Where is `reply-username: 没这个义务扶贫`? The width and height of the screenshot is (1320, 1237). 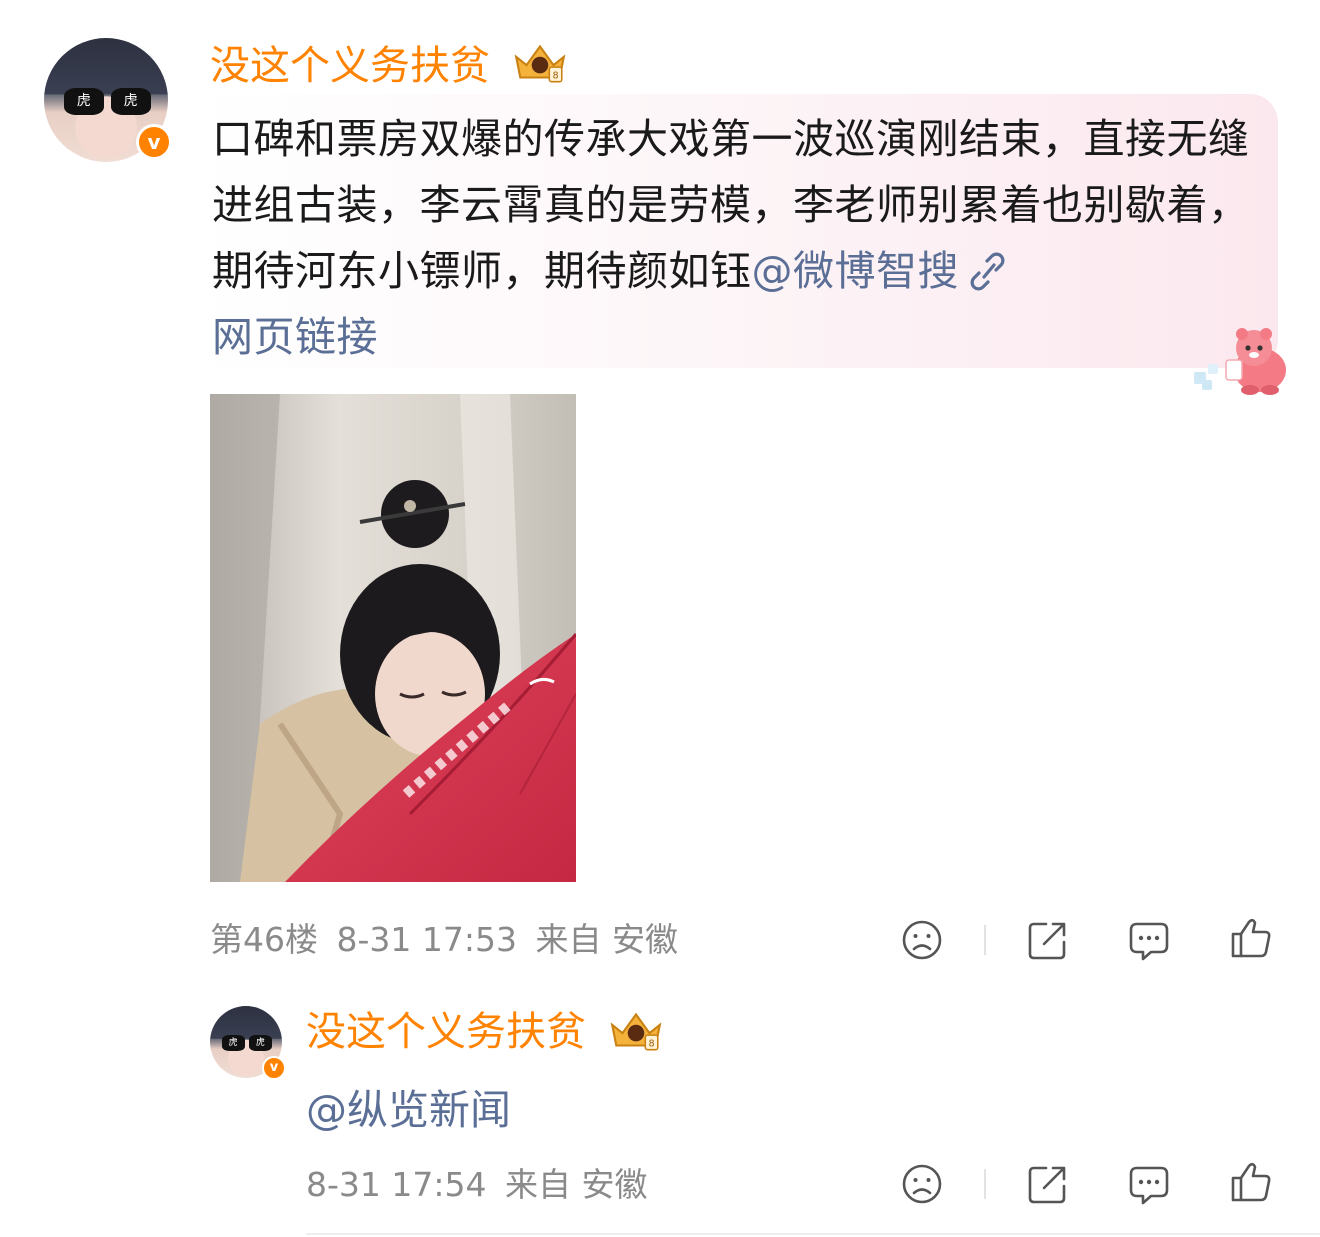 reply-username: 没这个义务扶贫 is located at coordinates (446, 1032).